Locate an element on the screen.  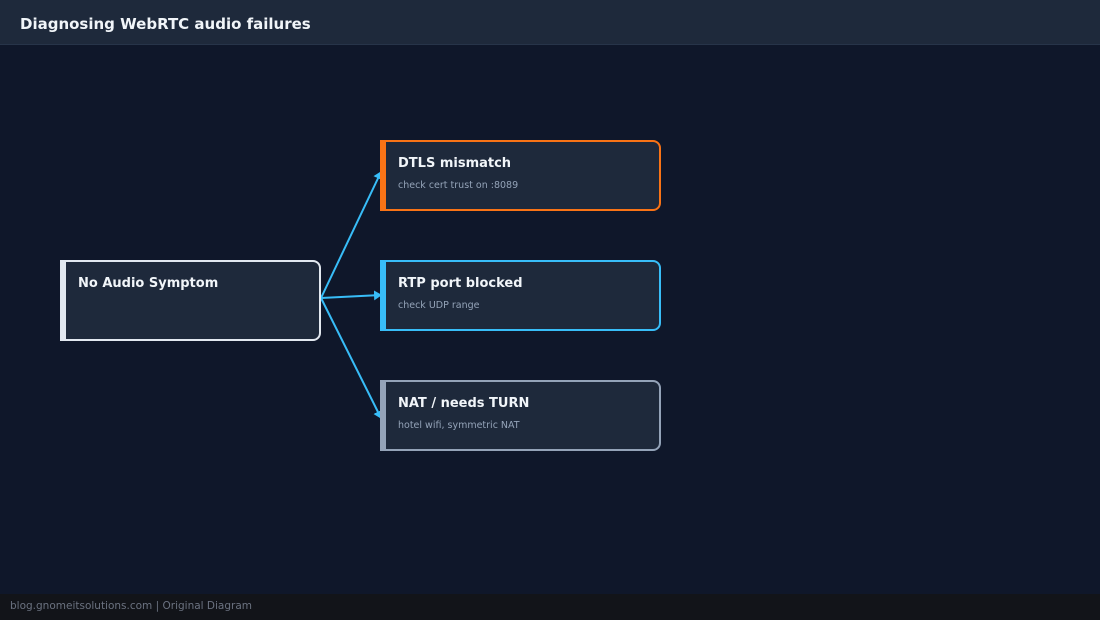
branch-node-label: NAT / needs TURN is located at coordinates (464, 403).